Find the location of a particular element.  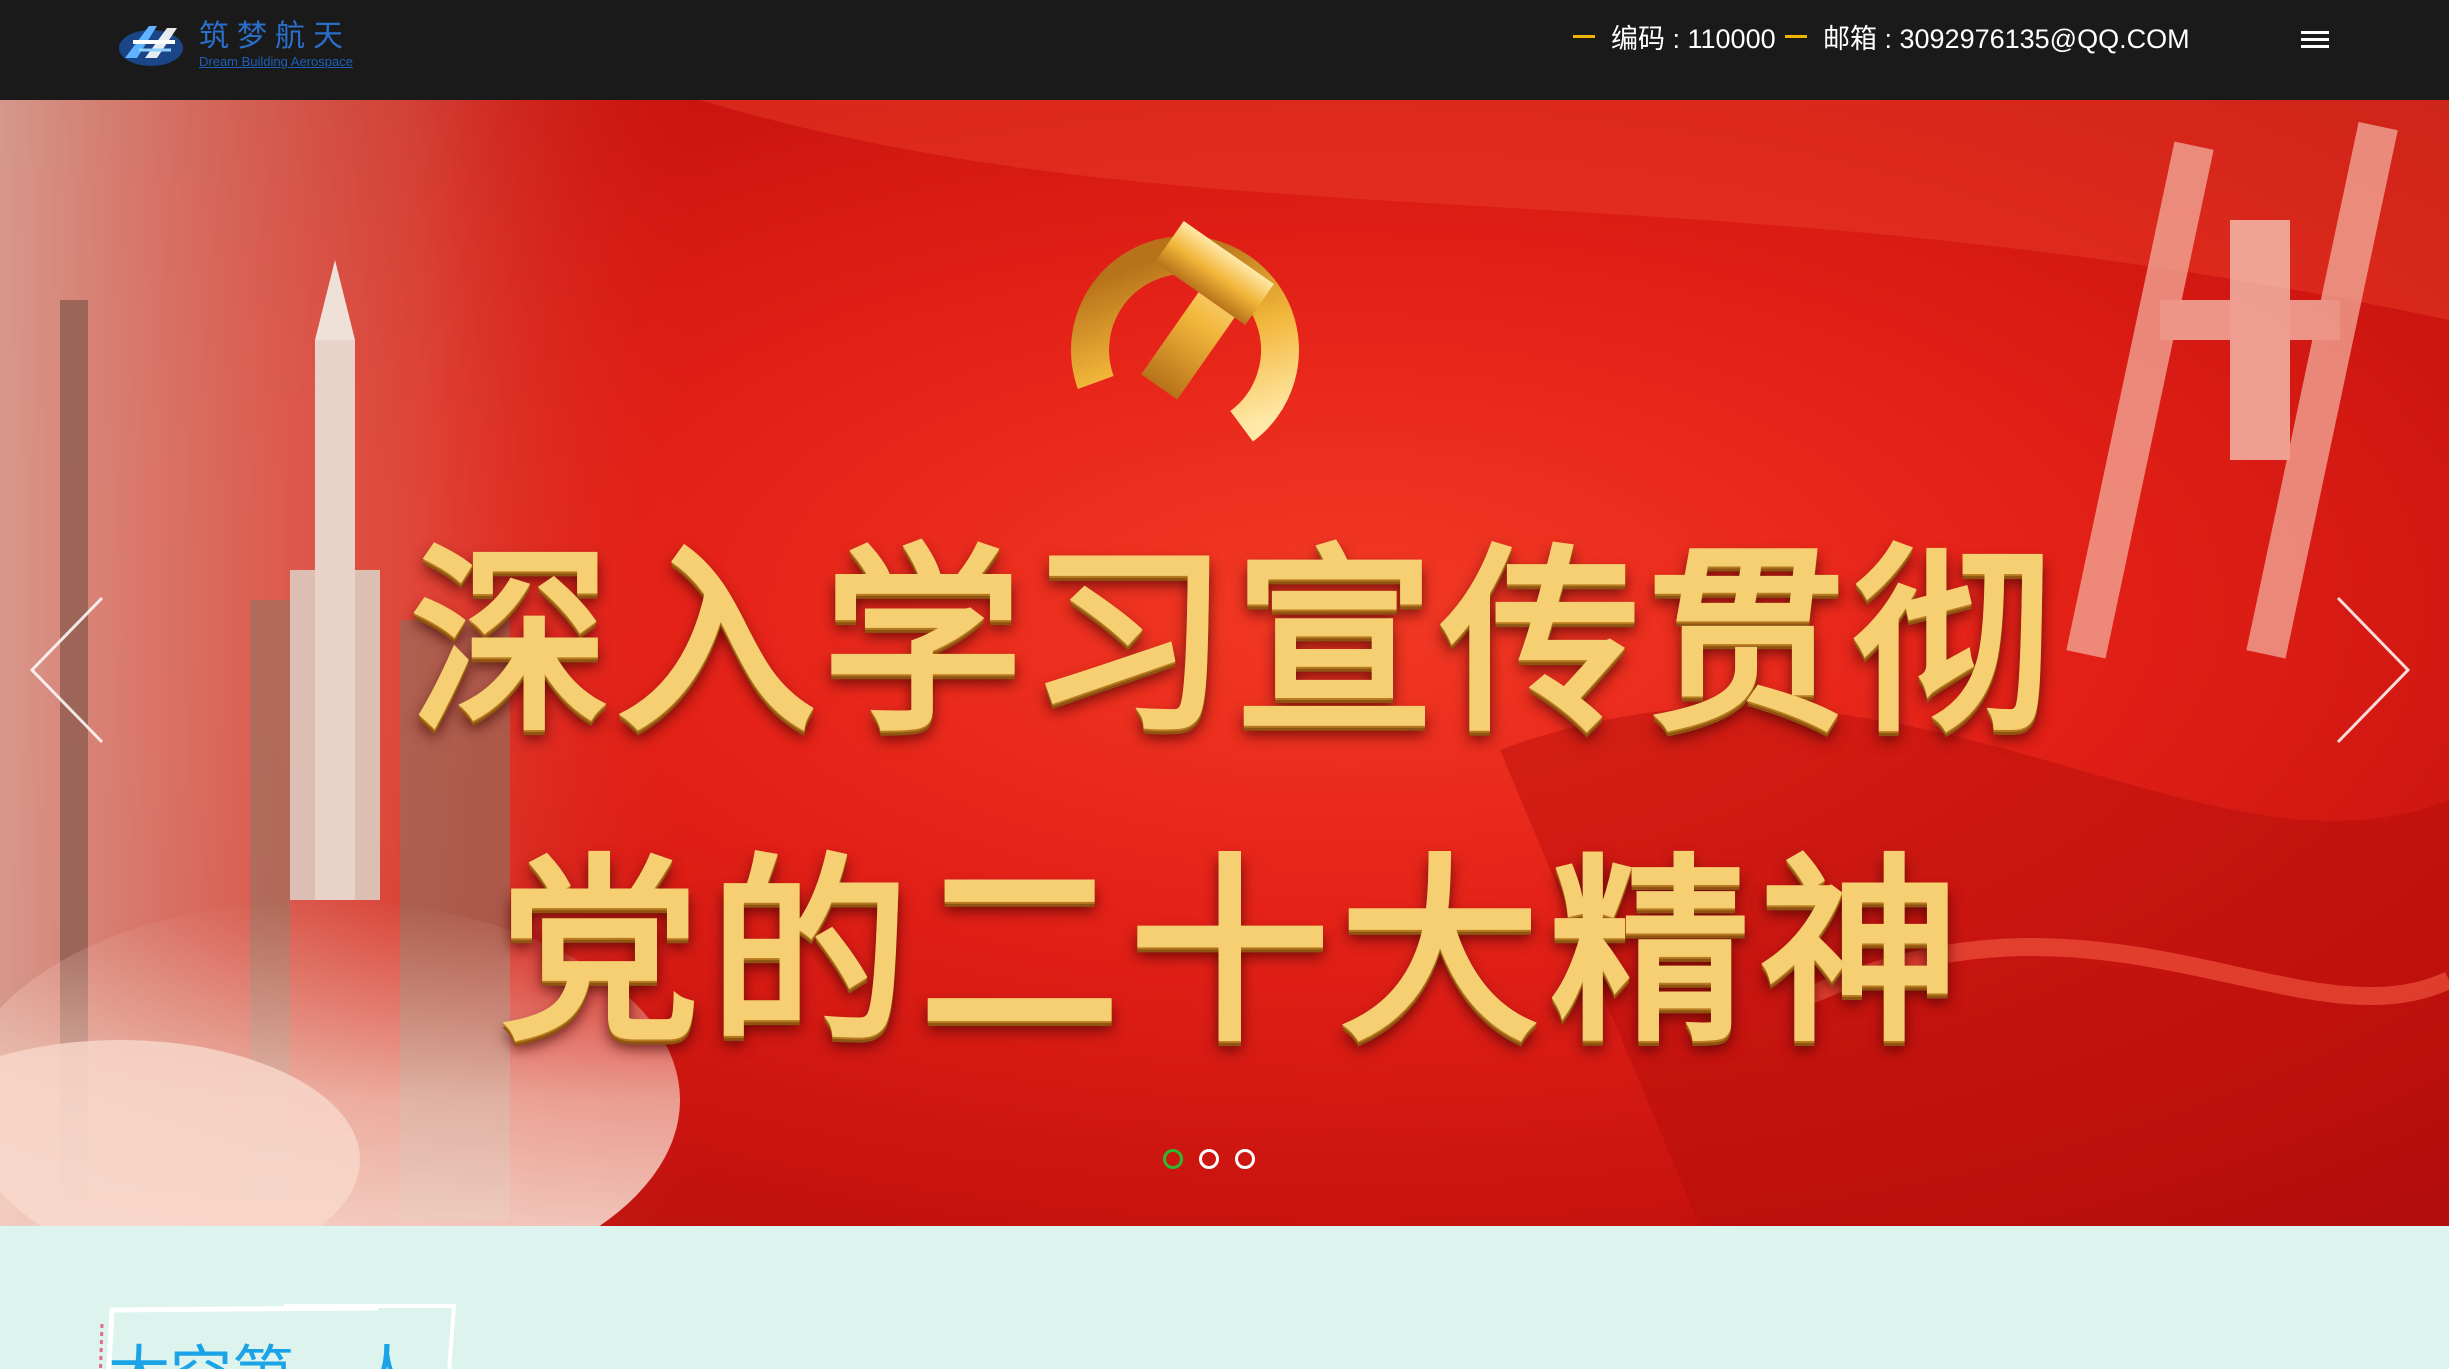

banner-slogan-line2: 党的二十大精神 is located at coordinates (1234, 952).